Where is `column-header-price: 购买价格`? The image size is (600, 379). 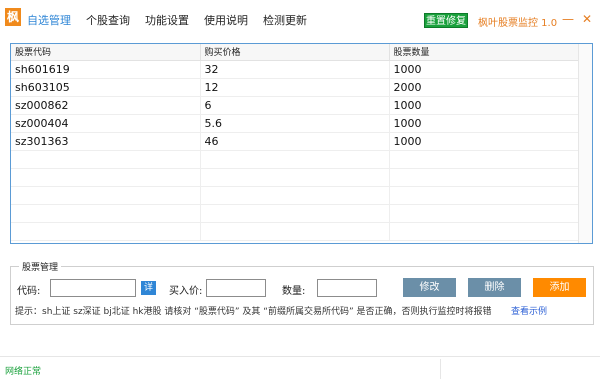 column-header-price: 购买价格 is located at coordinates (295, 52).